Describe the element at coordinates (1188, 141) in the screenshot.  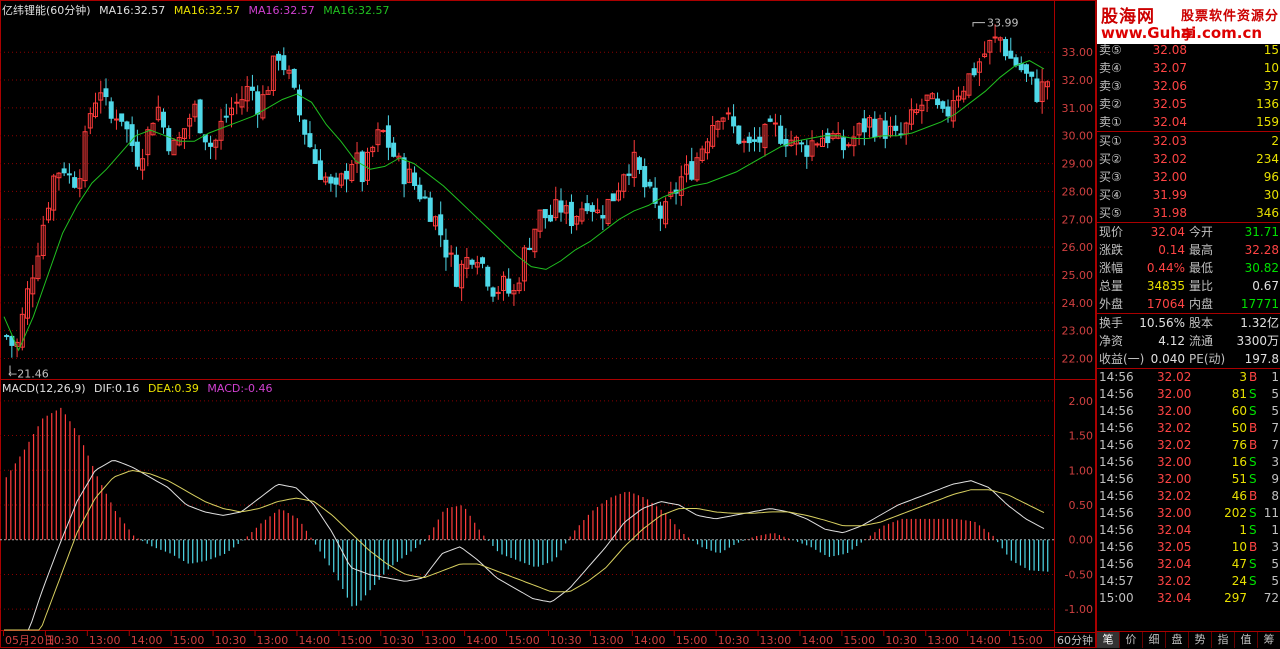
I see `buy-level: 买① 32.03 2` at that location.